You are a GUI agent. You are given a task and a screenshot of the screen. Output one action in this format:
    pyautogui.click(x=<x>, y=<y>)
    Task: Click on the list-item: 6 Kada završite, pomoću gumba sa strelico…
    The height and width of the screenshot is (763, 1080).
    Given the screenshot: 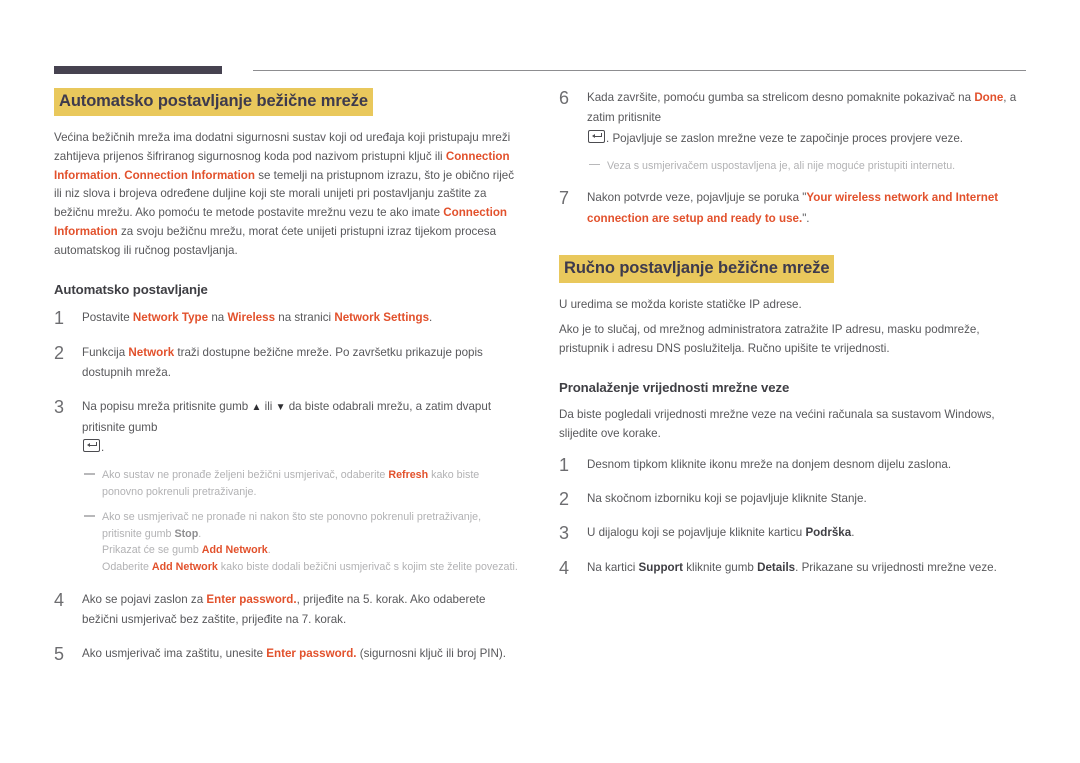 What is the action you would take?
    pyautogui.click(x=792, y=131)
    